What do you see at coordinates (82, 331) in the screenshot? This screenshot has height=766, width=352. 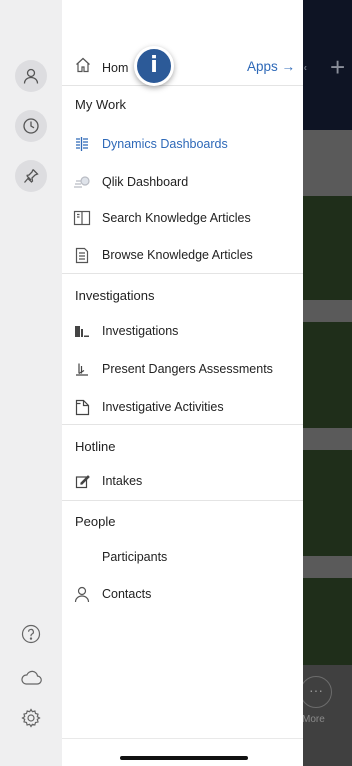 I see `investigation-icon` at bounding box center [82, 331].